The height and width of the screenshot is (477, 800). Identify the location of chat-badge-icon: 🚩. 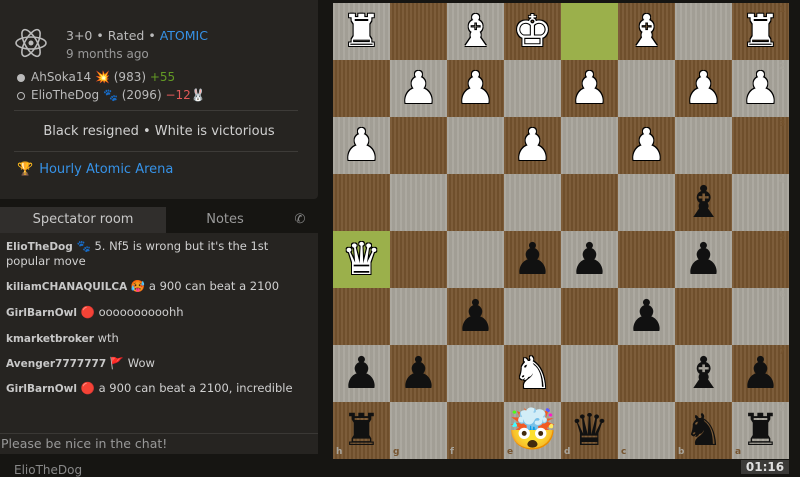
(117, 363).